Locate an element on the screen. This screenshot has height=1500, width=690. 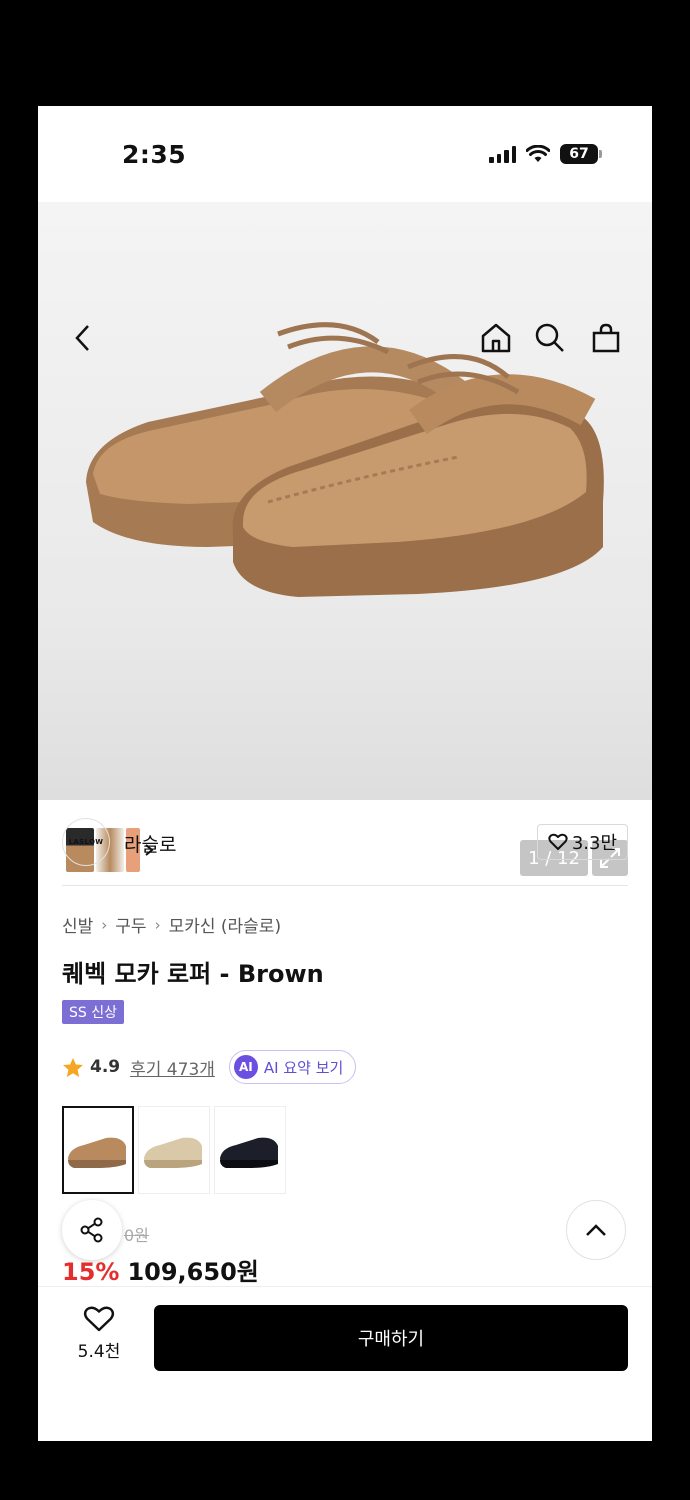
bag-icon is located at coordinates (606, 338).